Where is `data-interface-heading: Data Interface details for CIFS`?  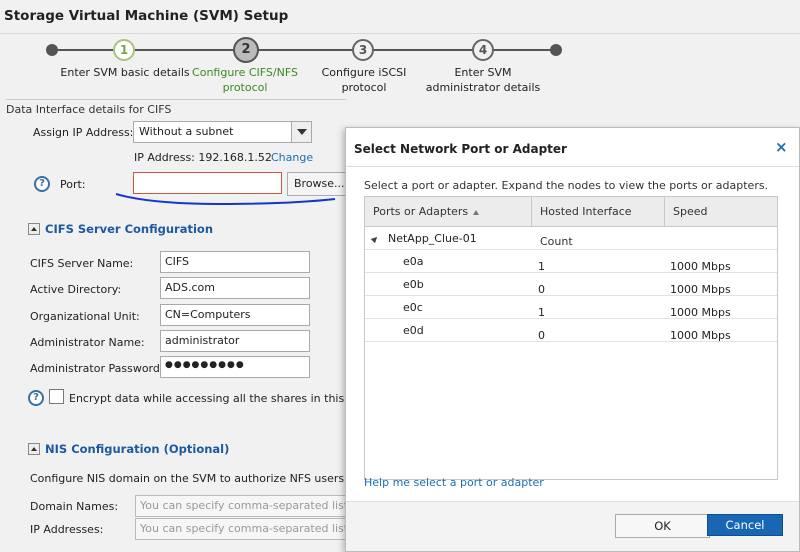 data-interface-heading: Data Interface details for CIFS is located at coordinates (176, 107).